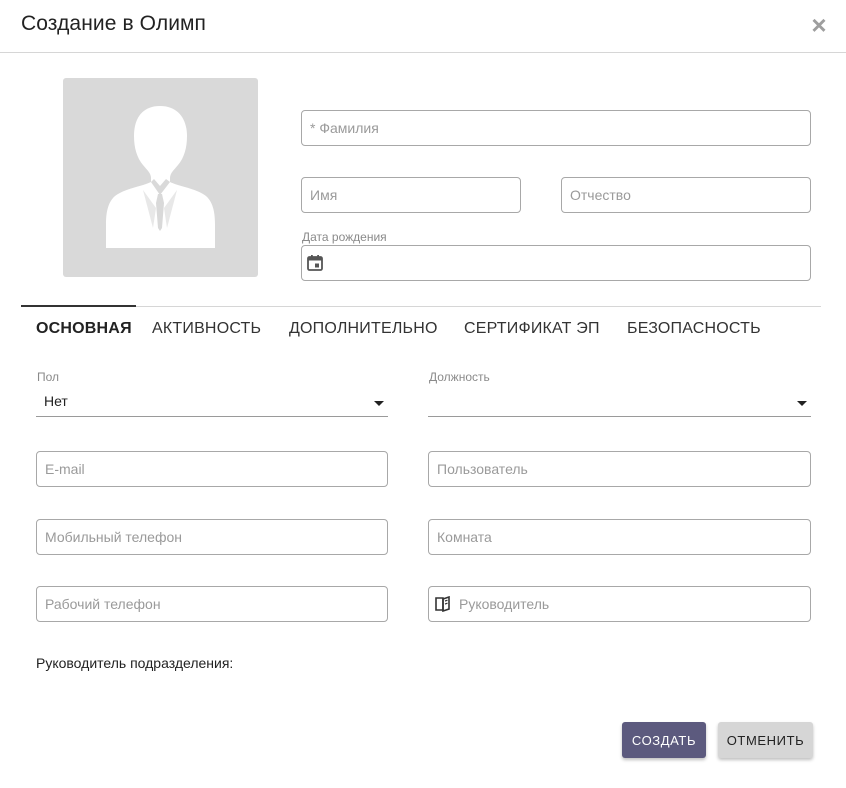 This screenshot has height=788, width=846. What do you see at coordinates (212, 405) in the screenshot?
I see `gender-select: Нет` at bounding box center [212, 405].